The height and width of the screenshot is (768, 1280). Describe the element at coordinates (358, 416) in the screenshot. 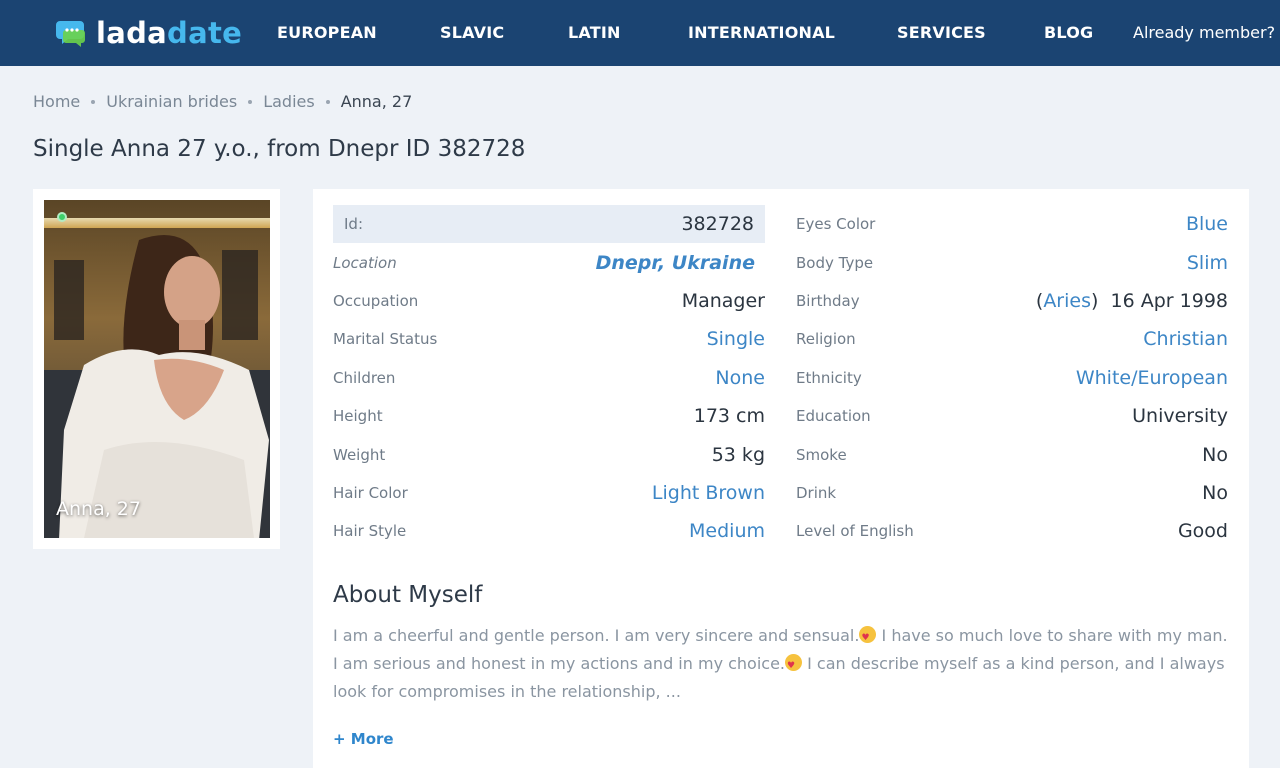

I see `detail-label: Height` at that location.